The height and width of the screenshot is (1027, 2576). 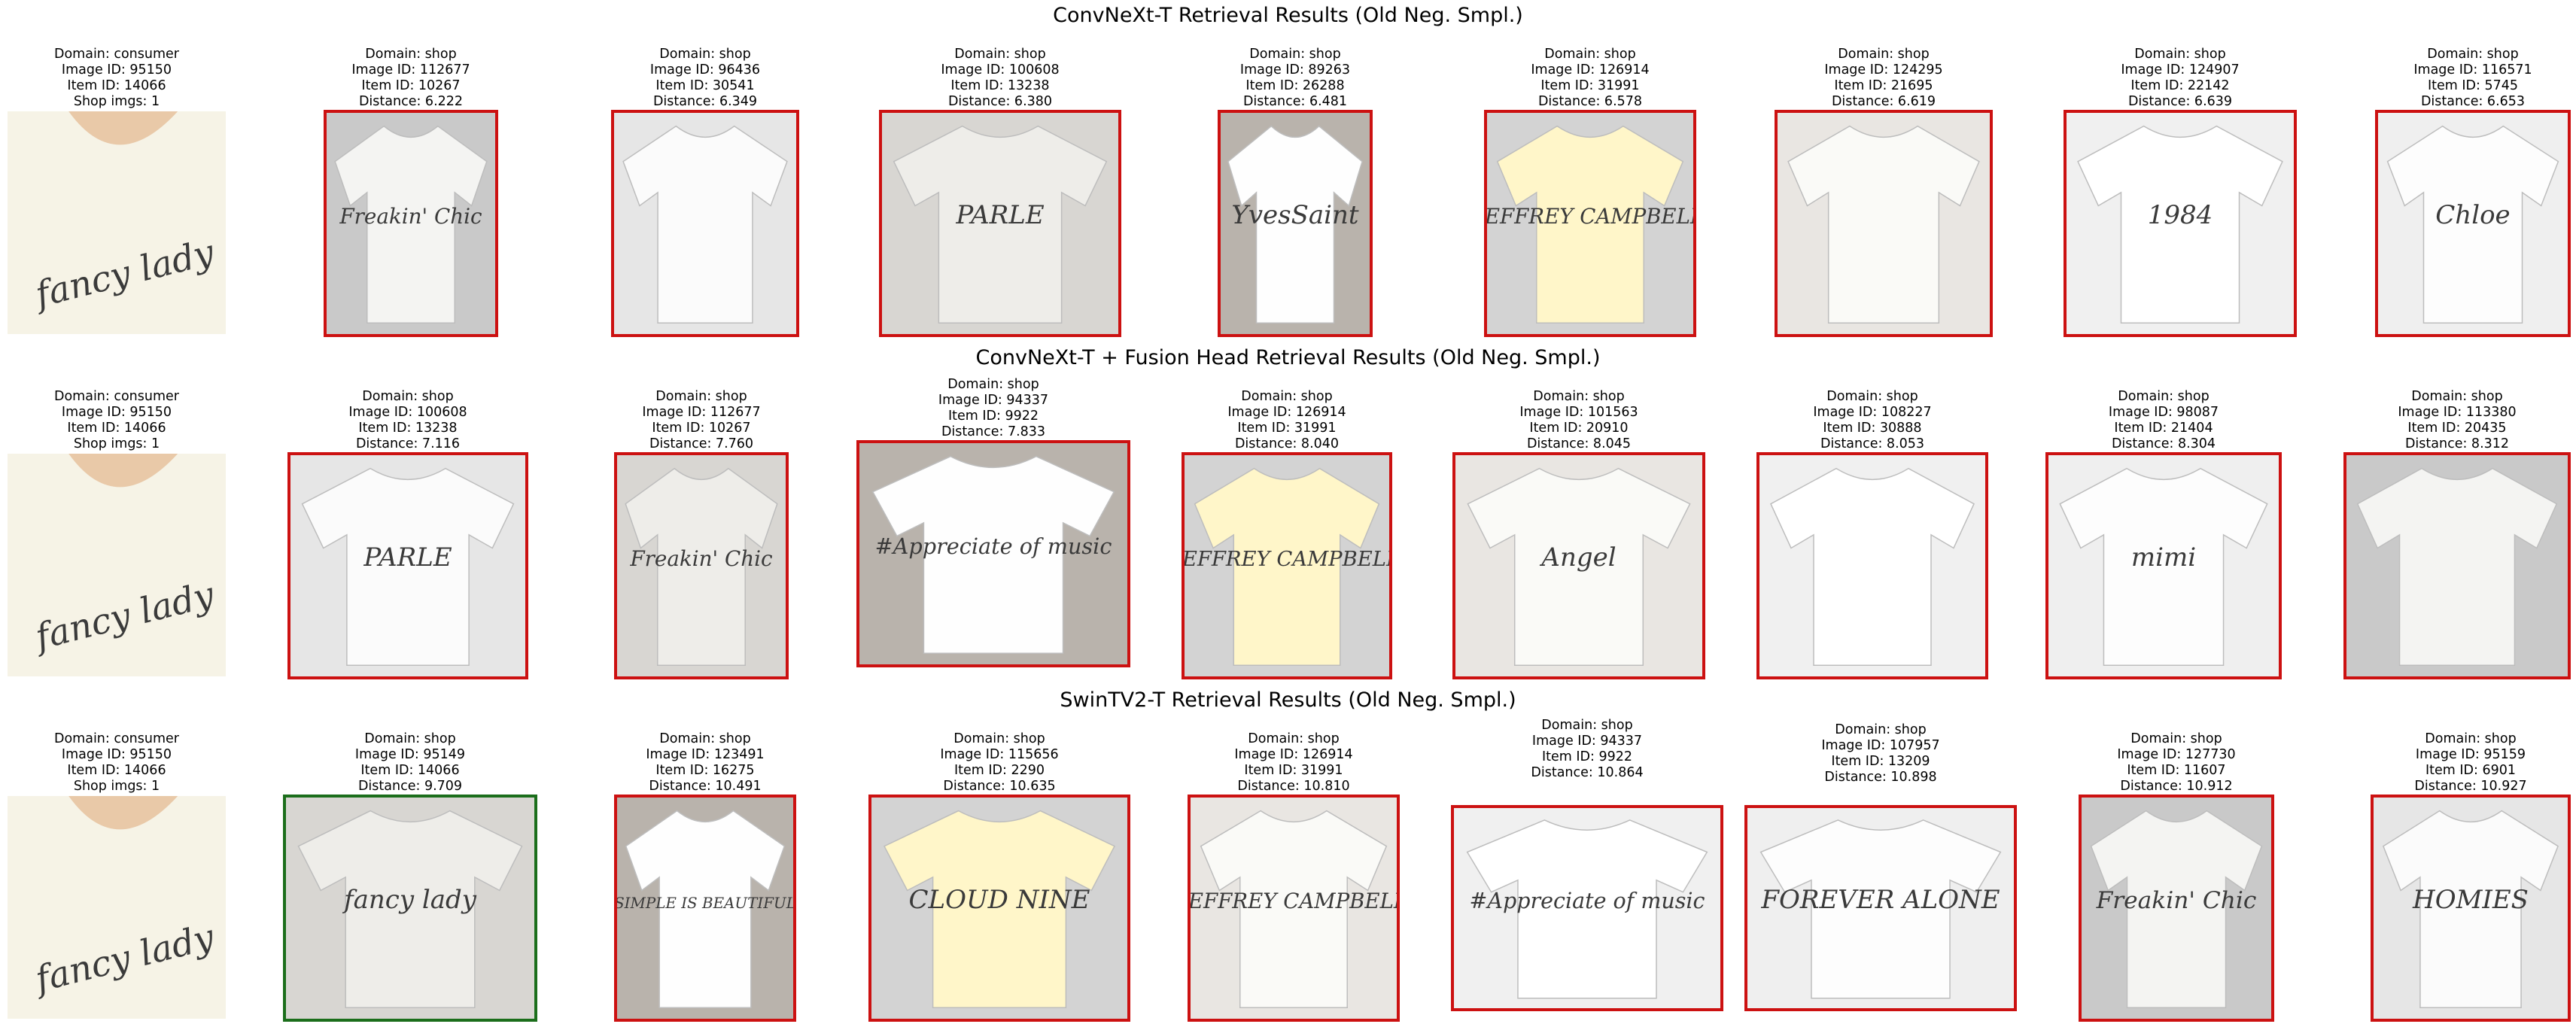 I want to click on shirt-print-text: SIMPLE IS BEAUTIFUL, so click(x=705, y=903).